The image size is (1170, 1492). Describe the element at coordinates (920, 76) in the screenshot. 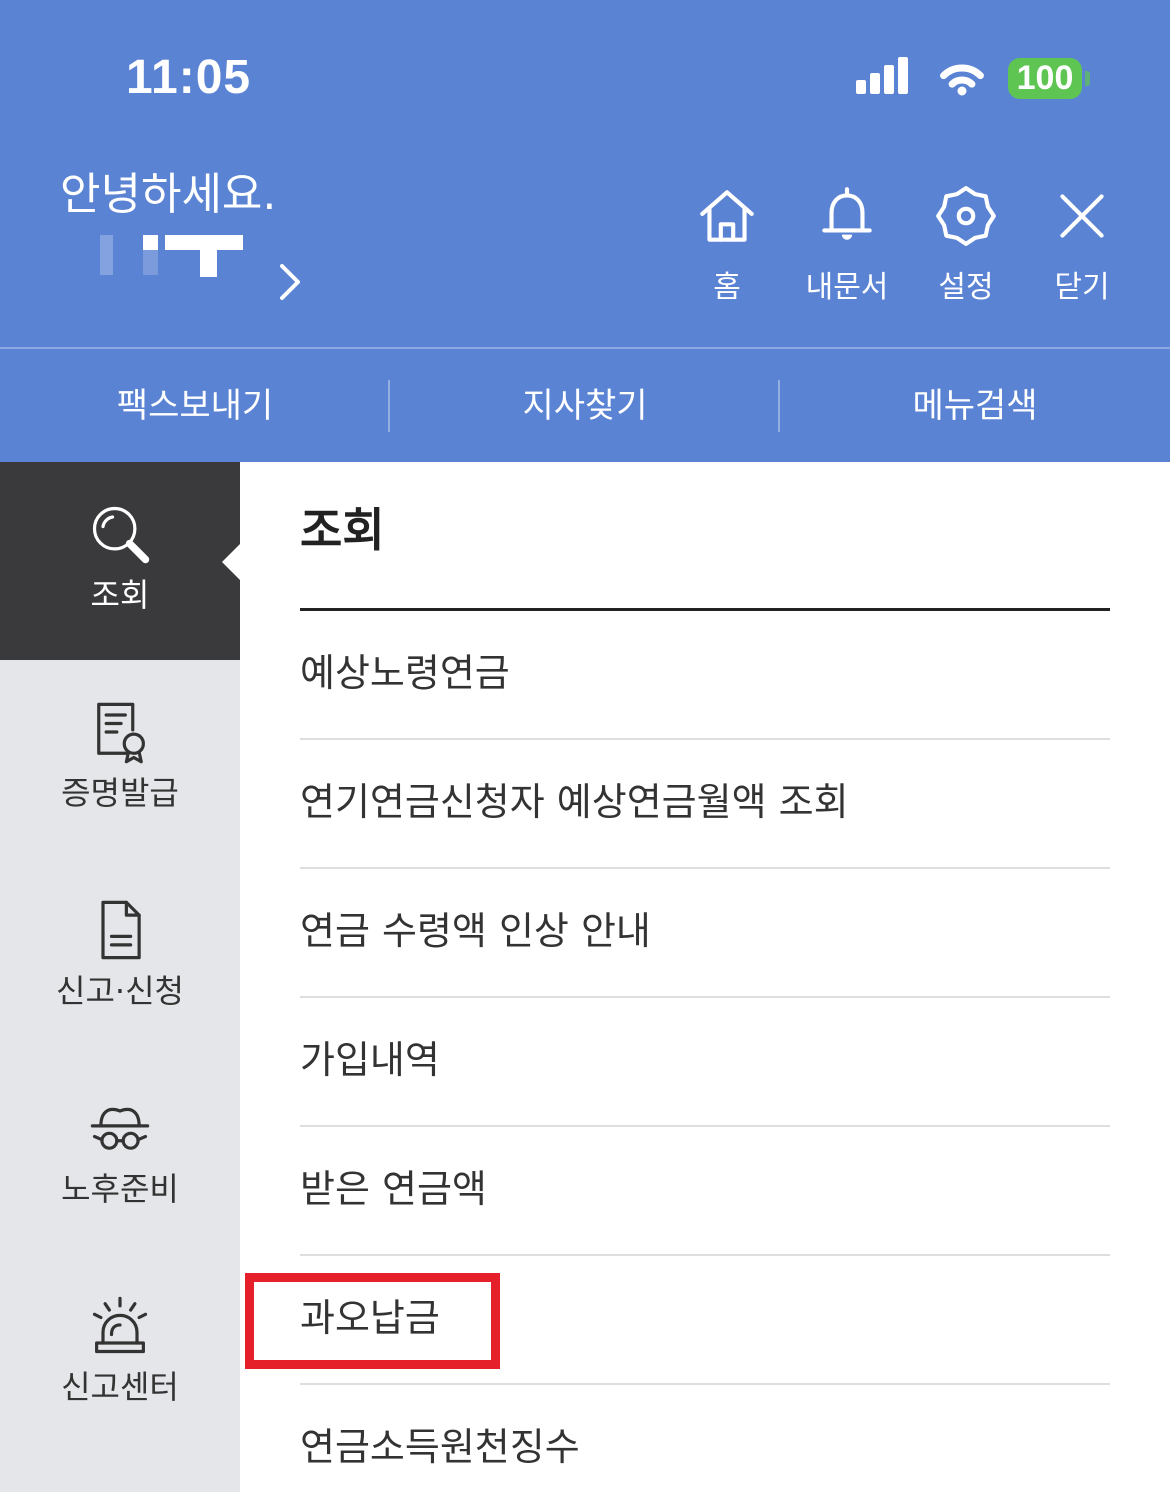

I see `status-icons` at that location.